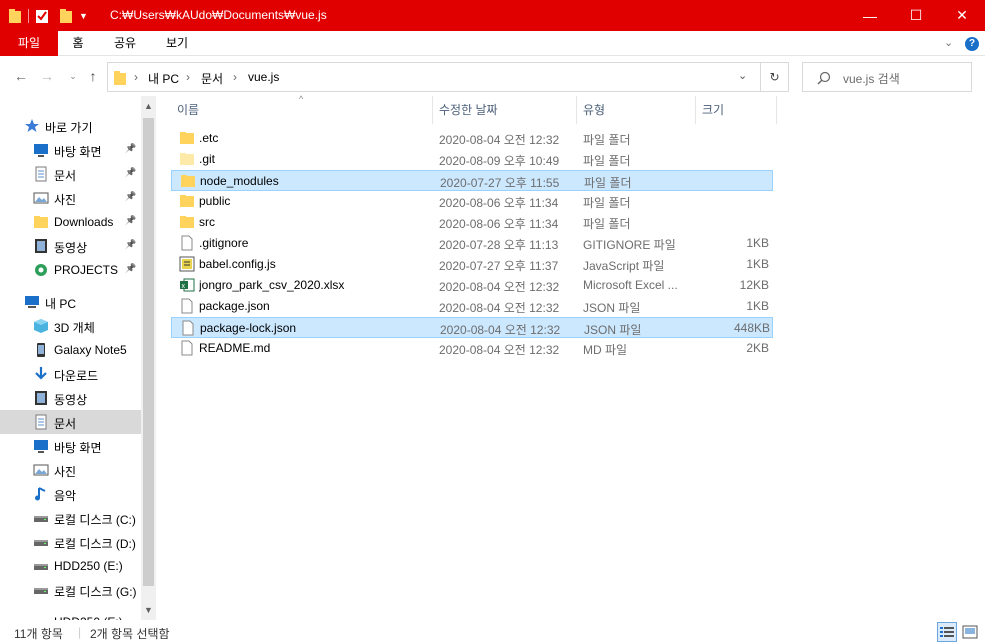 The image size is (985, 644). Describe the element at coordinates (824, 78) in the screenshot. I see `search-icon` at that location.